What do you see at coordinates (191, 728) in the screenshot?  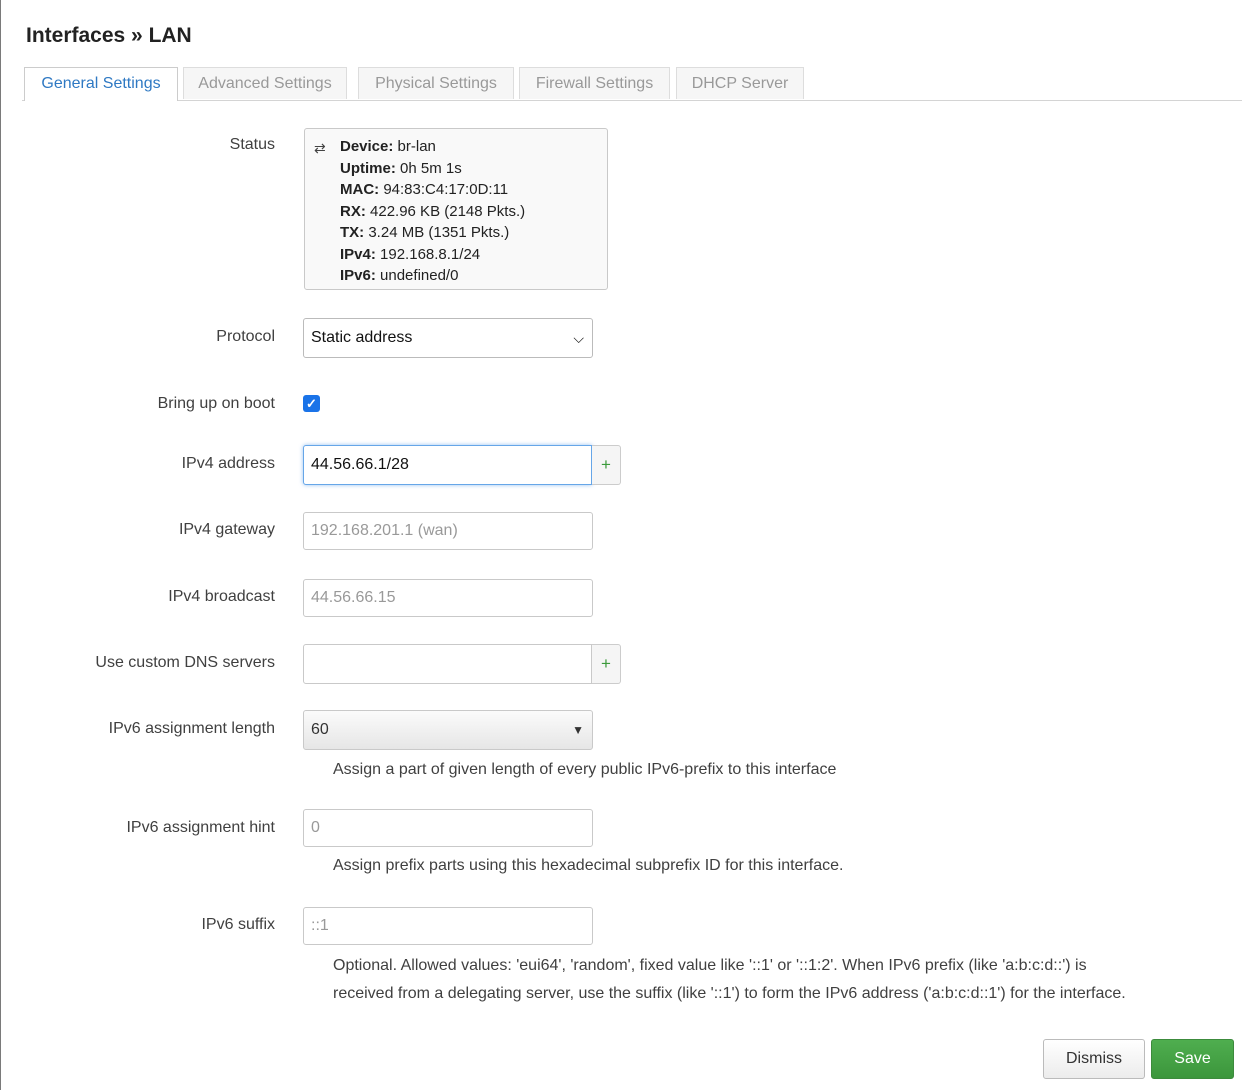 I see `ipv6-length-label: IPv6 assignment length` at bounding box center [191, 728].